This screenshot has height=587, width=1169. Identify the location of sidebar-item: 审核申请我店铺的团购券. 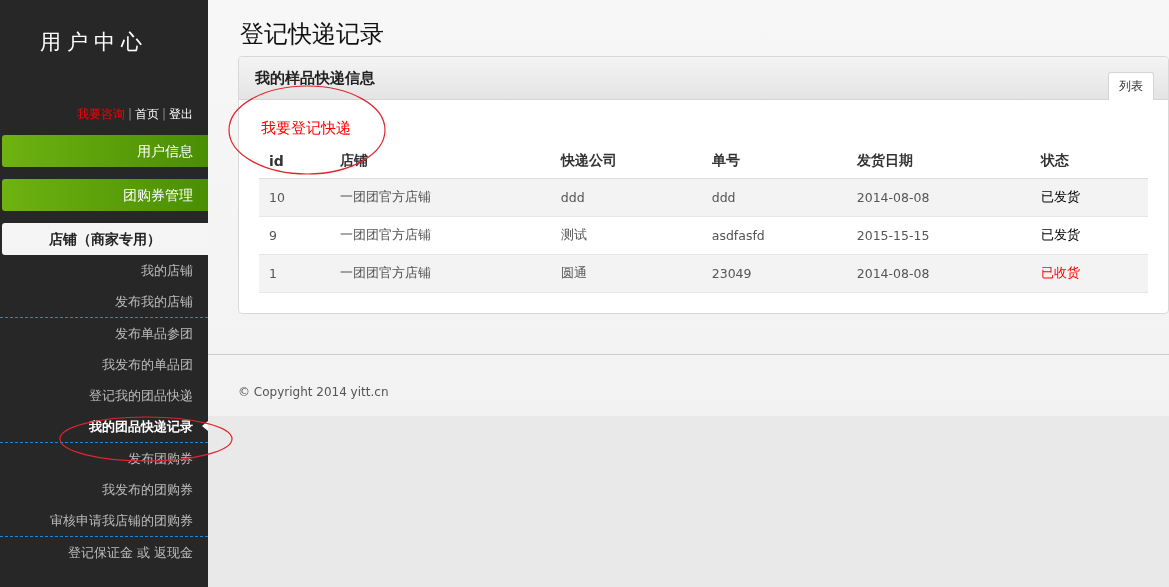
(104, 520).